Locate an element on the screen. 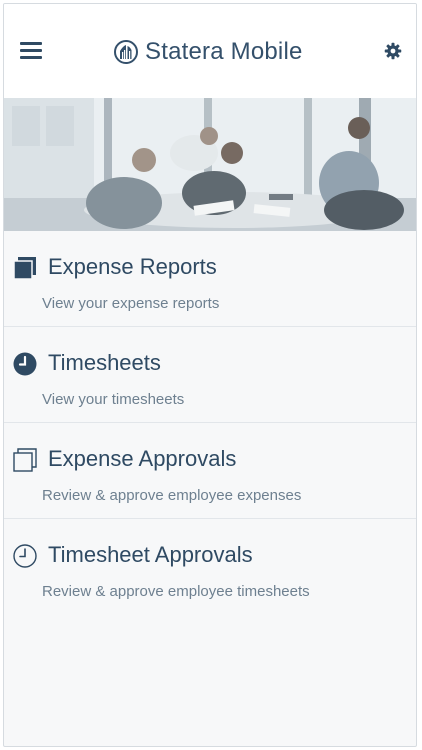  brand: Statera Mobile is located at coordinates (208, 52).